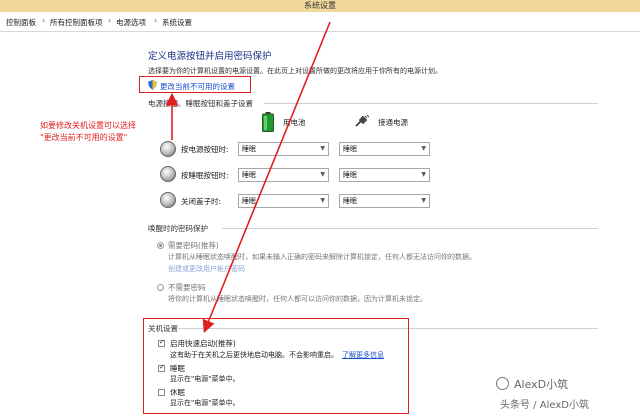 The height and width of the screenshot is (416, 640). Describe the element at coordinates (168, 174) in the screenshot. I see `sleep-button-icon` at that location.